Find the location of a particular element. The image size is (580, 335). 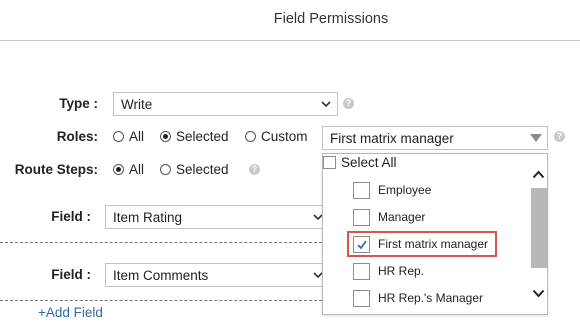

type-select: Write is located at coordinates (225, 104).